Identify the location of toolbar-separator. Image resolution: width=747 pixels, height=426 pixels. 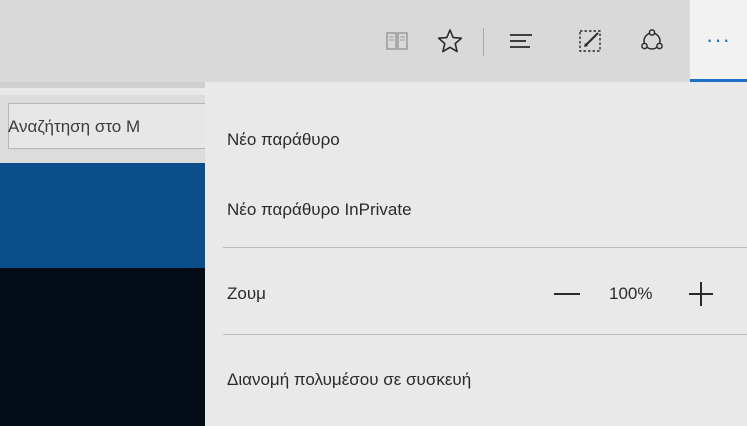
(483, 42).